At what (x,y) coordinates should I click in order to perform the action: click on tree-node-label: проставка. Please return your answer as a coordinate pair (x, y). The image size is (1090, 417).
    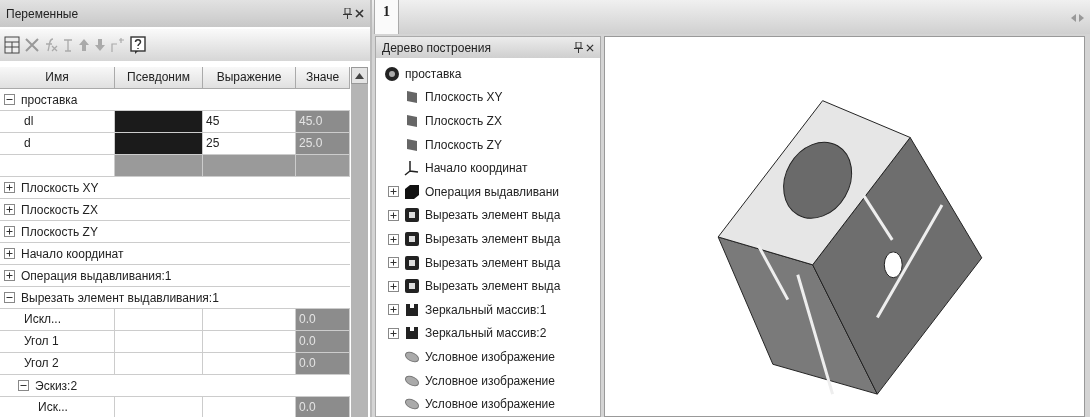
    Looking at the image, I should click on (49, 99).